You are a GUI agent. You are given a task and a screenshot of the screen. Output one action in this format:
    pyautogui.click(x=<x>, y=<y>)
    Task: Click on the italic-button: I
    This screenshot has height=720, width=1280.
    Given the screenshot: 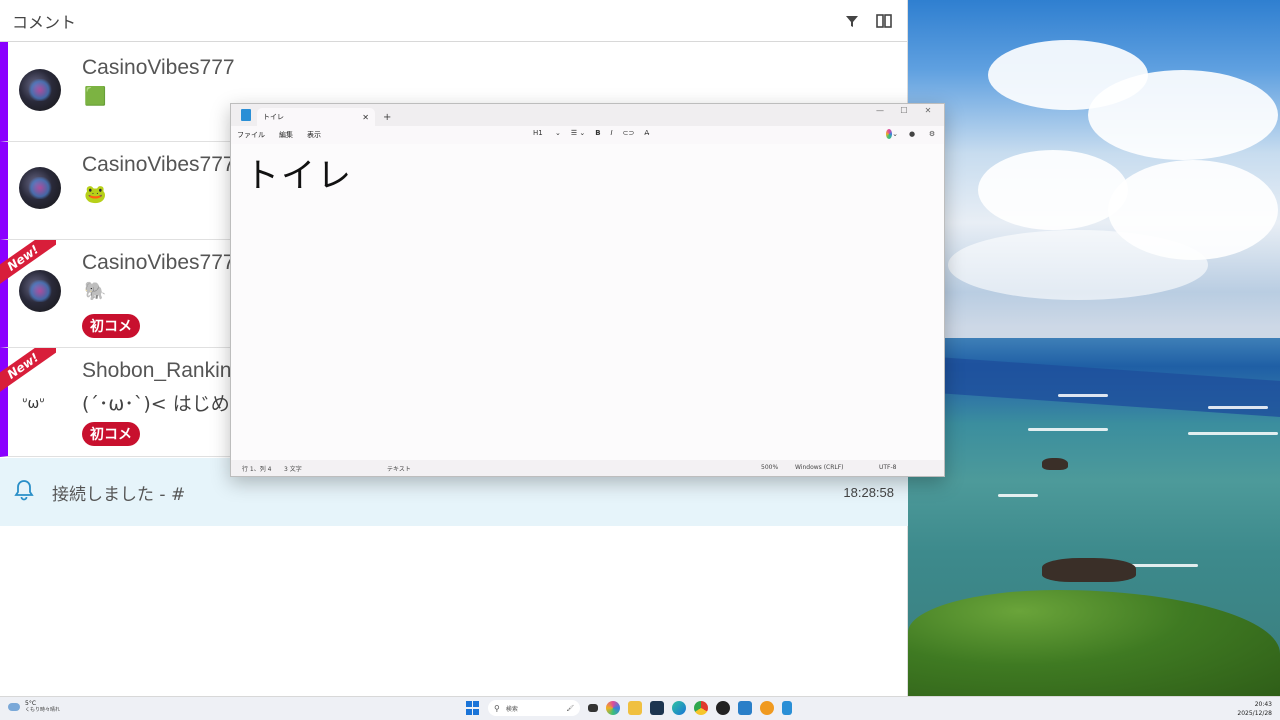 What is the action you would take?
    pyautogui.click(x=612, y=133)
    